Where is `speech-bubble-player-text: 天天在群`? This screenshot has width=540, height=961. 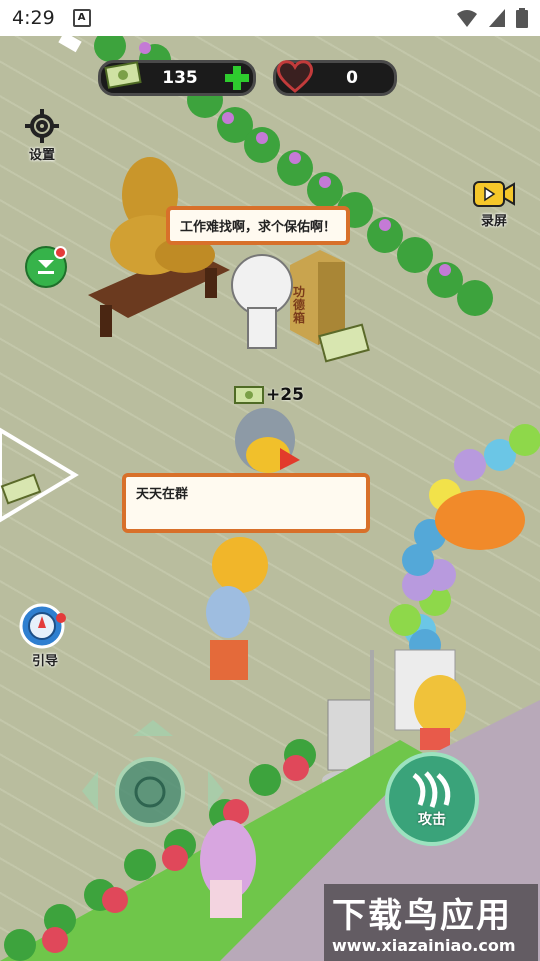 speech-bubble-player-text: 天天在群 is located at coordinates (162, 494).